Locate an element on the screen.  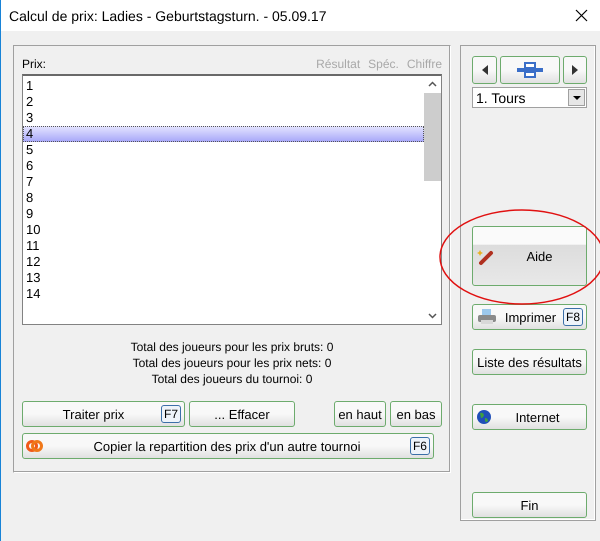
clear-button: ... Effacer is located at coordinates (242, 414).